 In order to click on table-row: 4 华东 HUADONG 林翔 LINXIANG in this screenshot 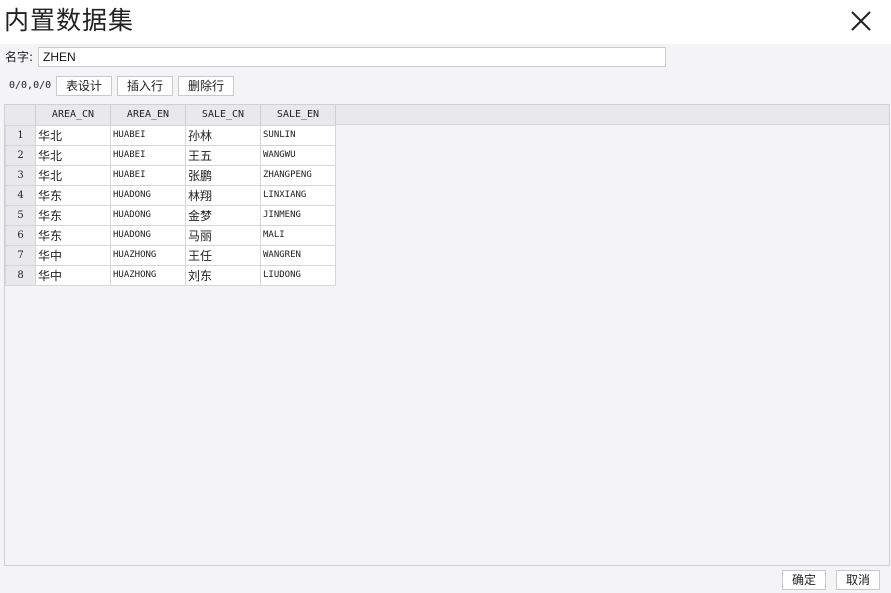, I will do `click(170, 195)`.